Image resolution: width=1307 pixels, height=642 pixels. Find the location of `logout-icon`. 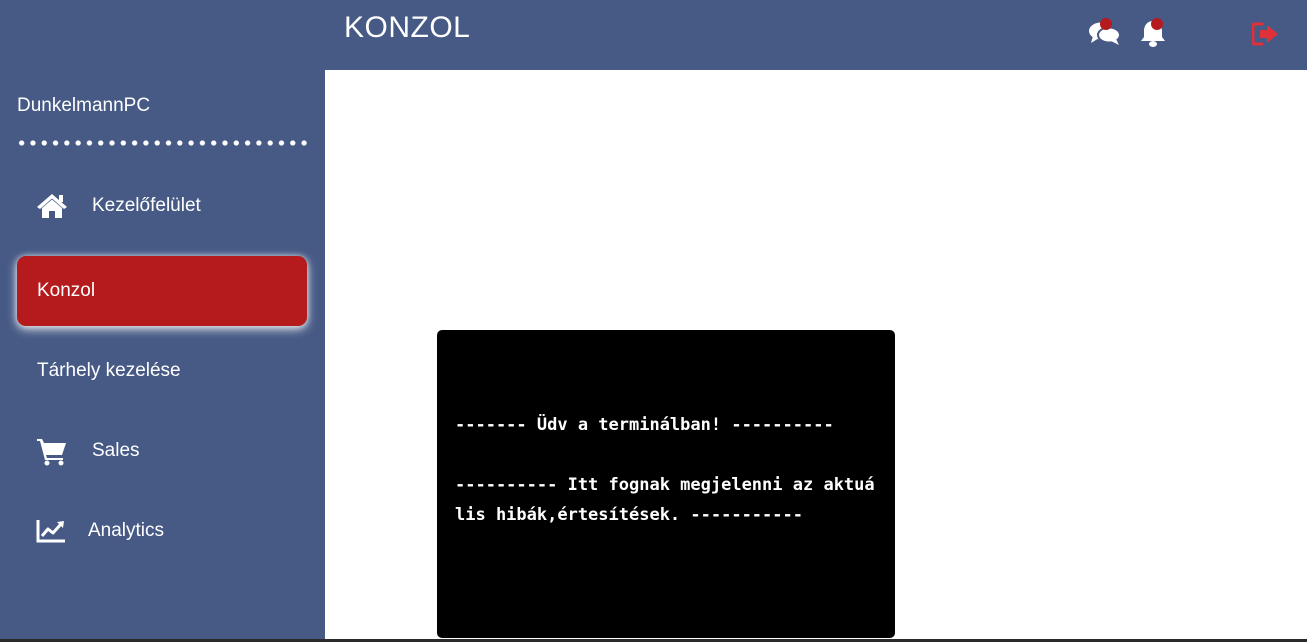

logout-icon is located at coordinates (1266, 34).